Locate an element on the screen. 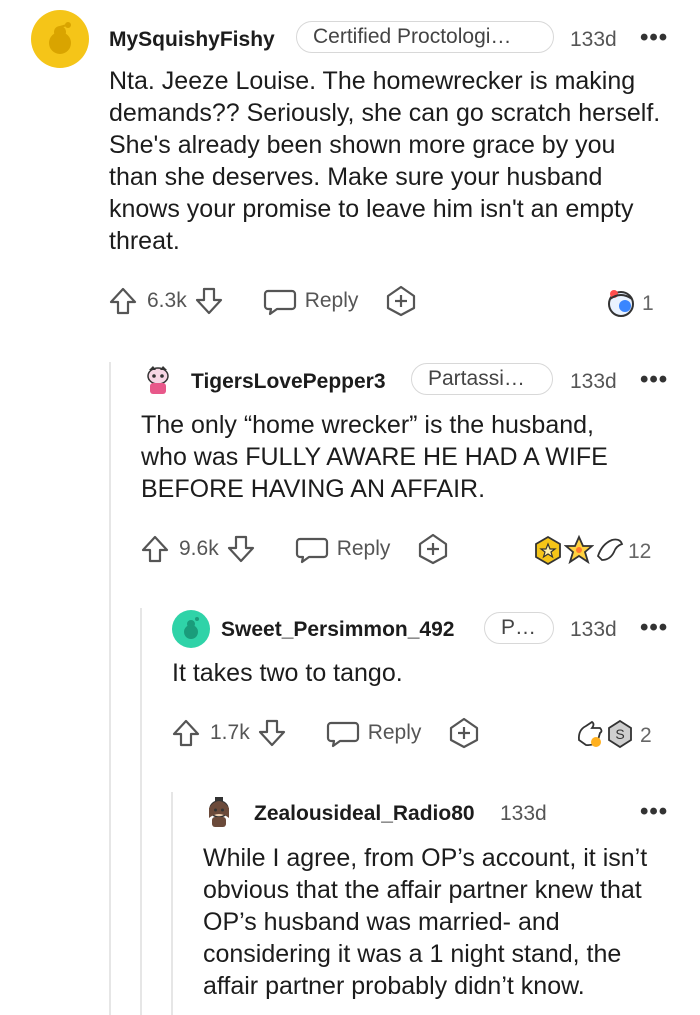 The width and height of the screenshot is (700, 1015). comment-actions: 6.3k Reply is located at coordinates (262, 301).